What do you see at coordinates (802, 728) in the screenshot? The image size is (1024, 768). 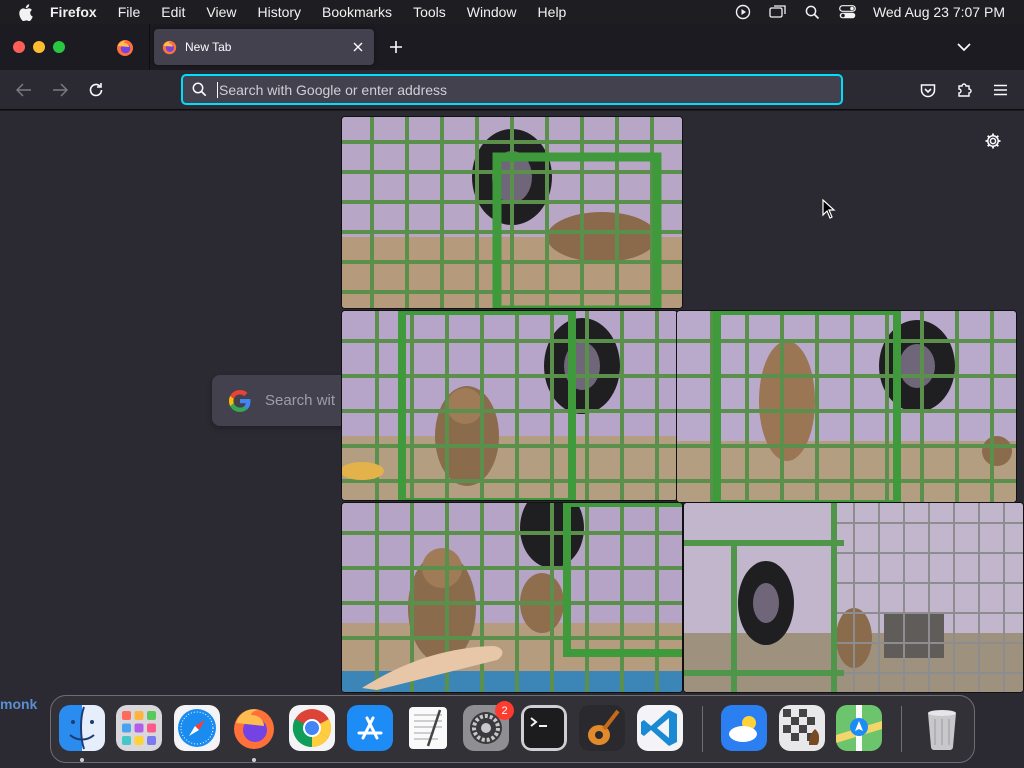 I see `chess-icon` at bounding box center [802, 728].